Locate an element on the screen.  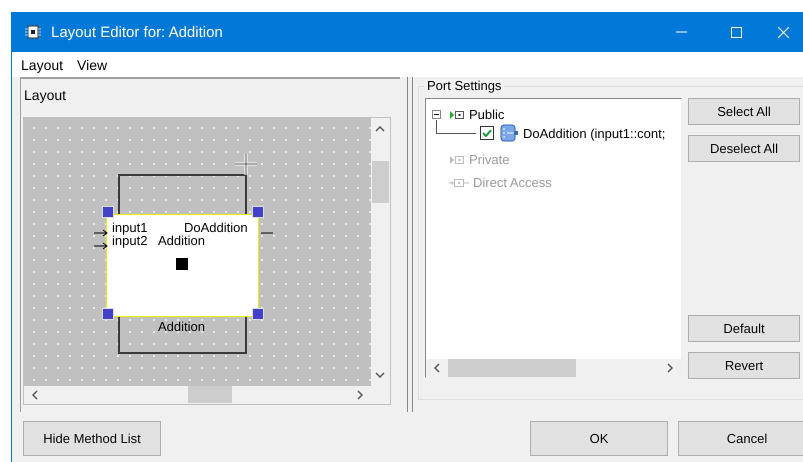
block-name: Addition is located at coordinates (181, 240).